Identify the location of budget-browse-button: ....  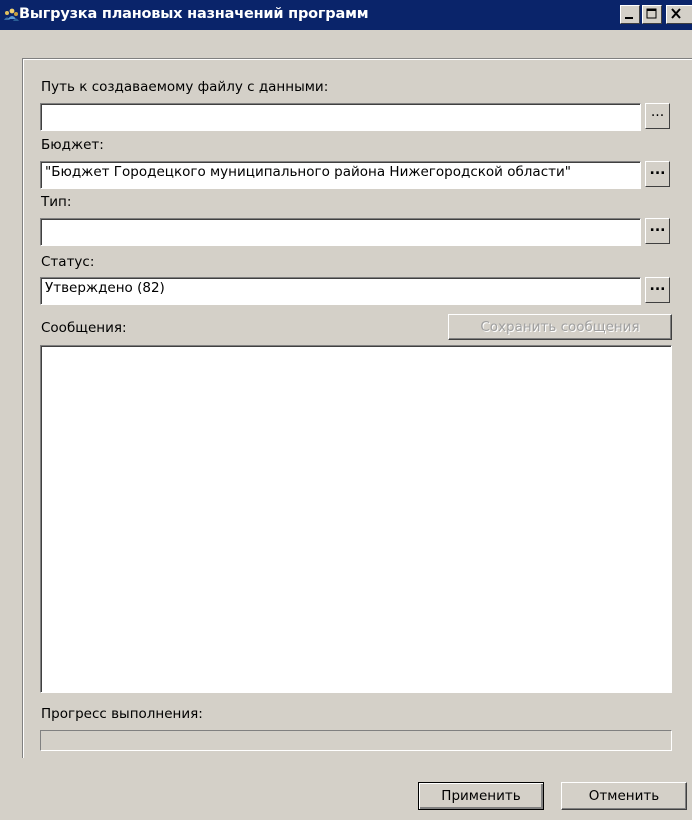
(657, 174).